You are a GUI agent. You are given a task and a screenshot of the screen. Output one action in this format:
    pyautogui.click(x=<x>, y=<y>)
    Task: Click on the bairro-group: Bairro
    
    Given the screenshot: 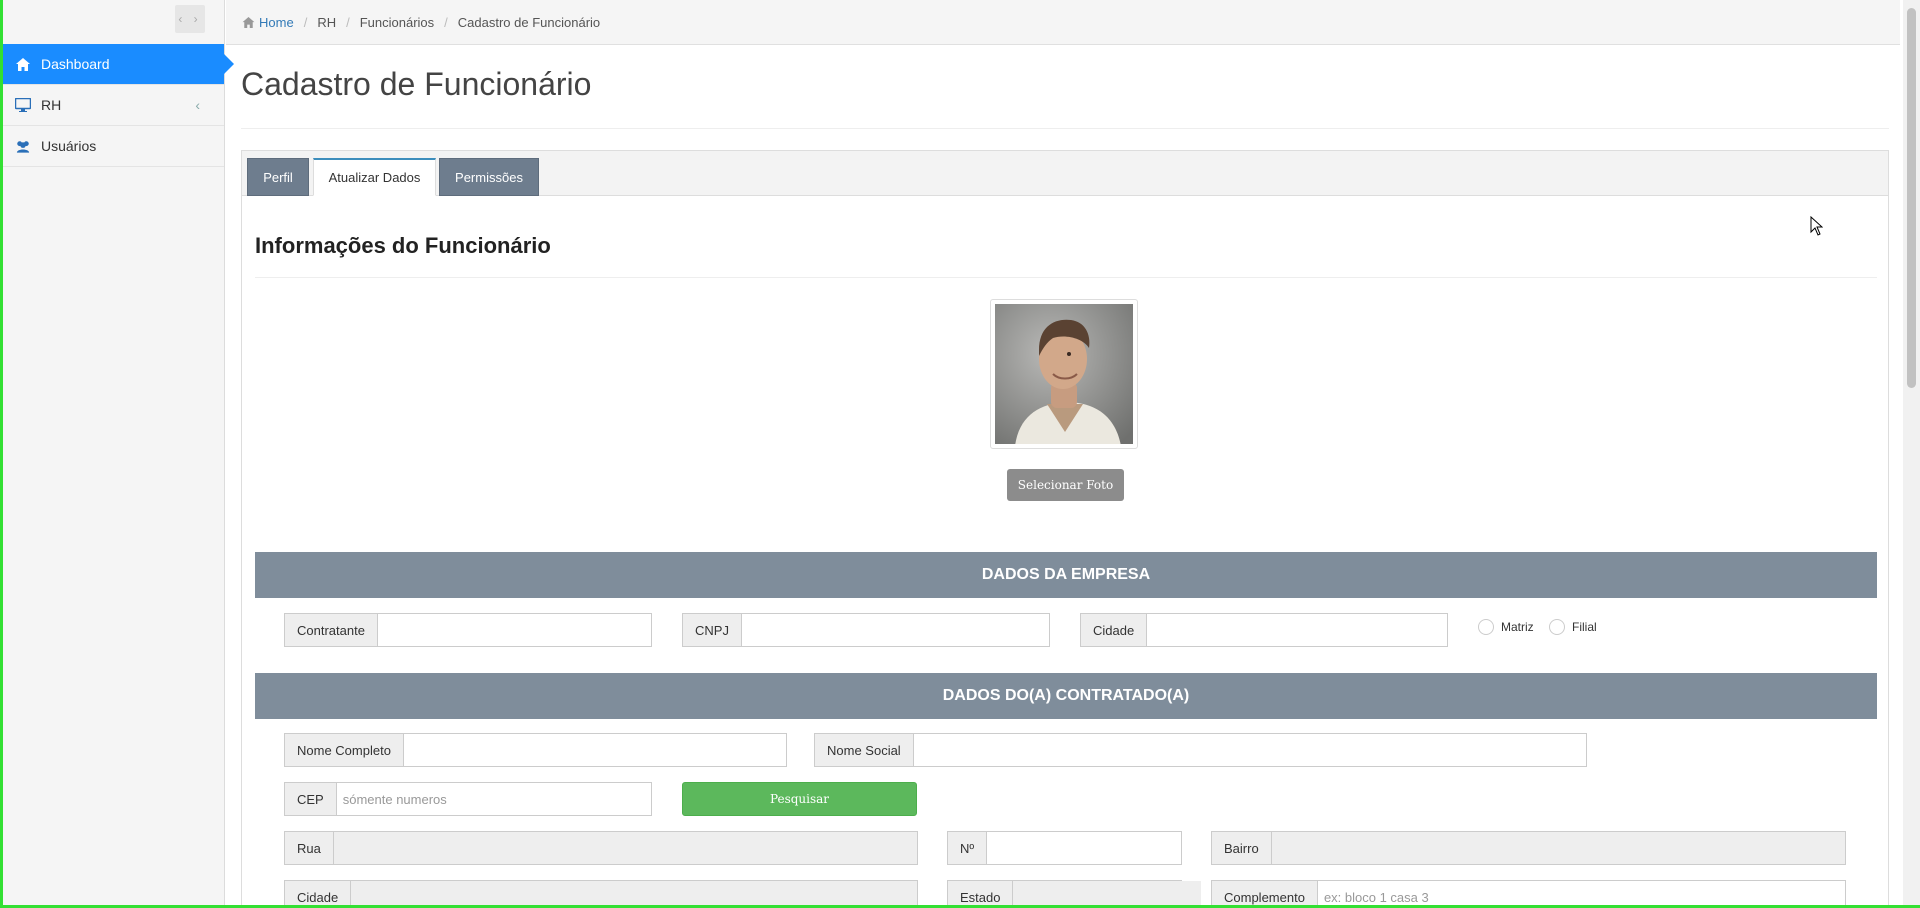 What is the action you would take?
    pyautogui.click(x=1528, y=848)
    